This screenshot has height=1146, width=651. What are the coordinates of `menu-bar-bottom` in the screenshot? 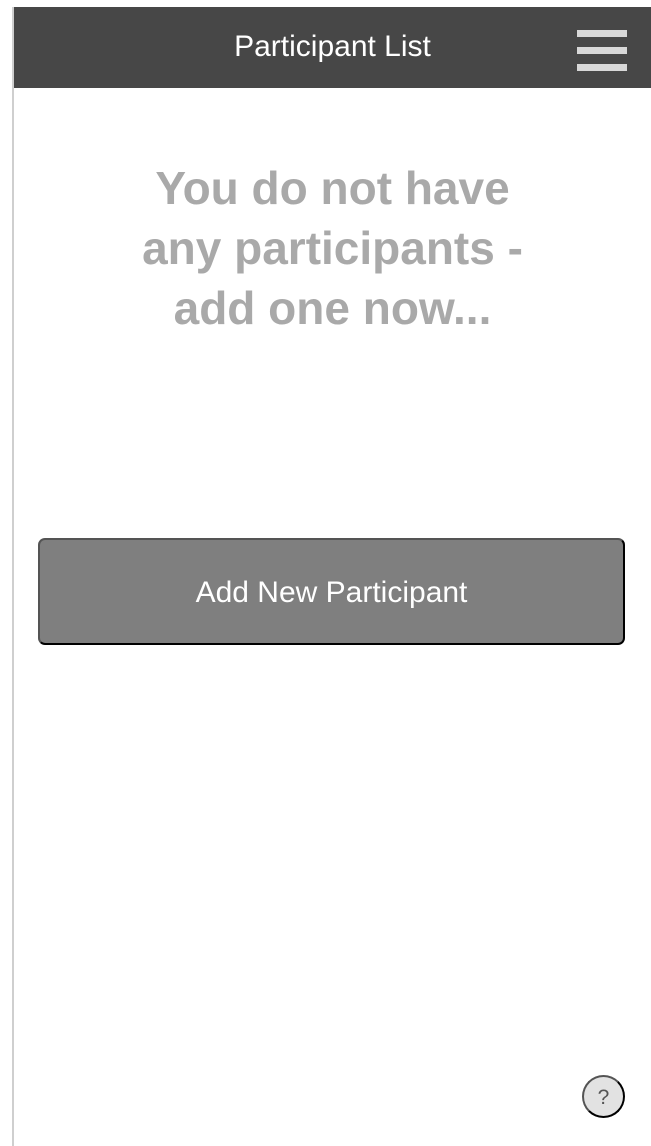 It's located at (602, 67).